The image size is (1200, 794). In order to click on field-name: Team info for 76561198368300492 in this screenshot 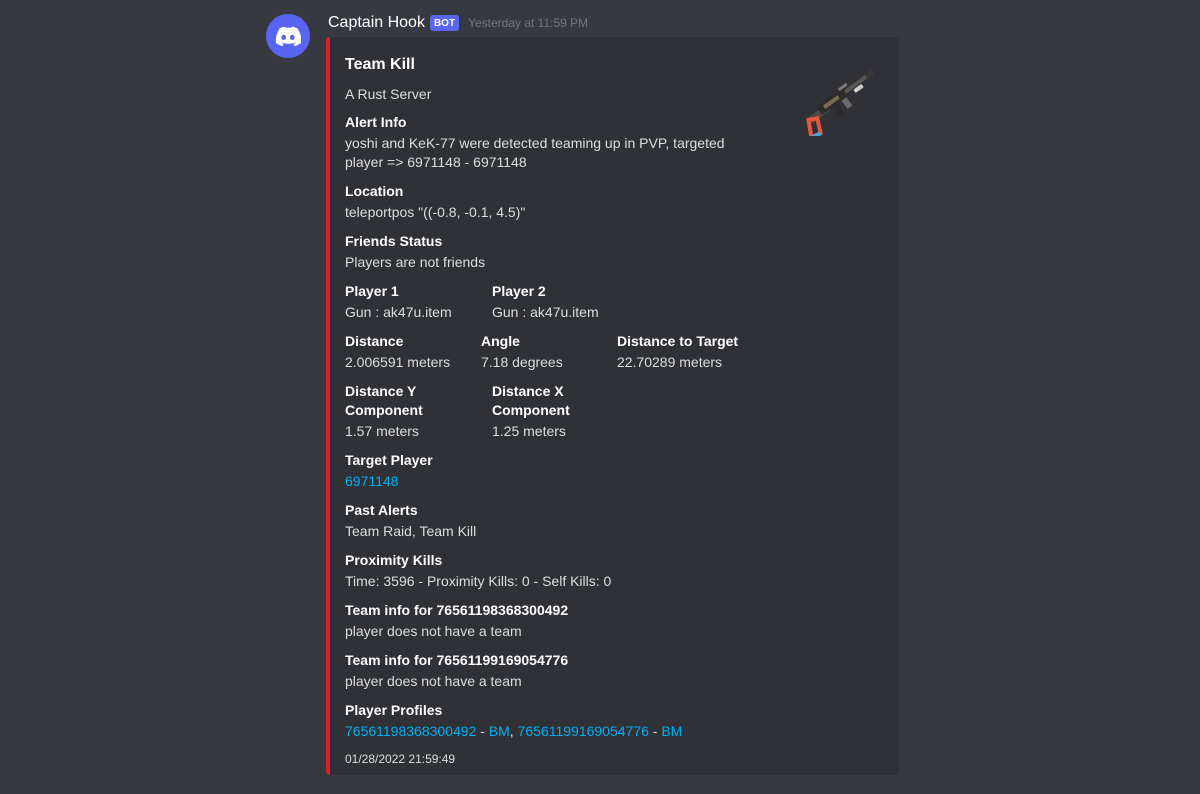, I will do `click(457, 610)`.